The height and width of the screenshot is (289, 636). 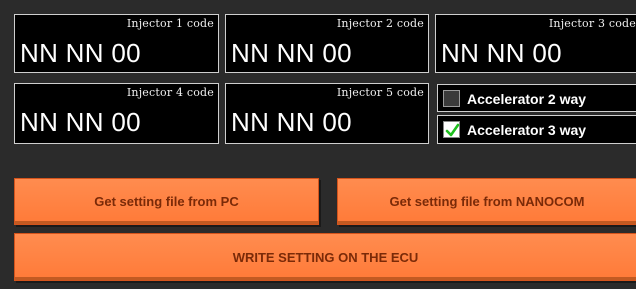 I want to click on injector-4-value: NN NN 00, so click(x=80, y=122).